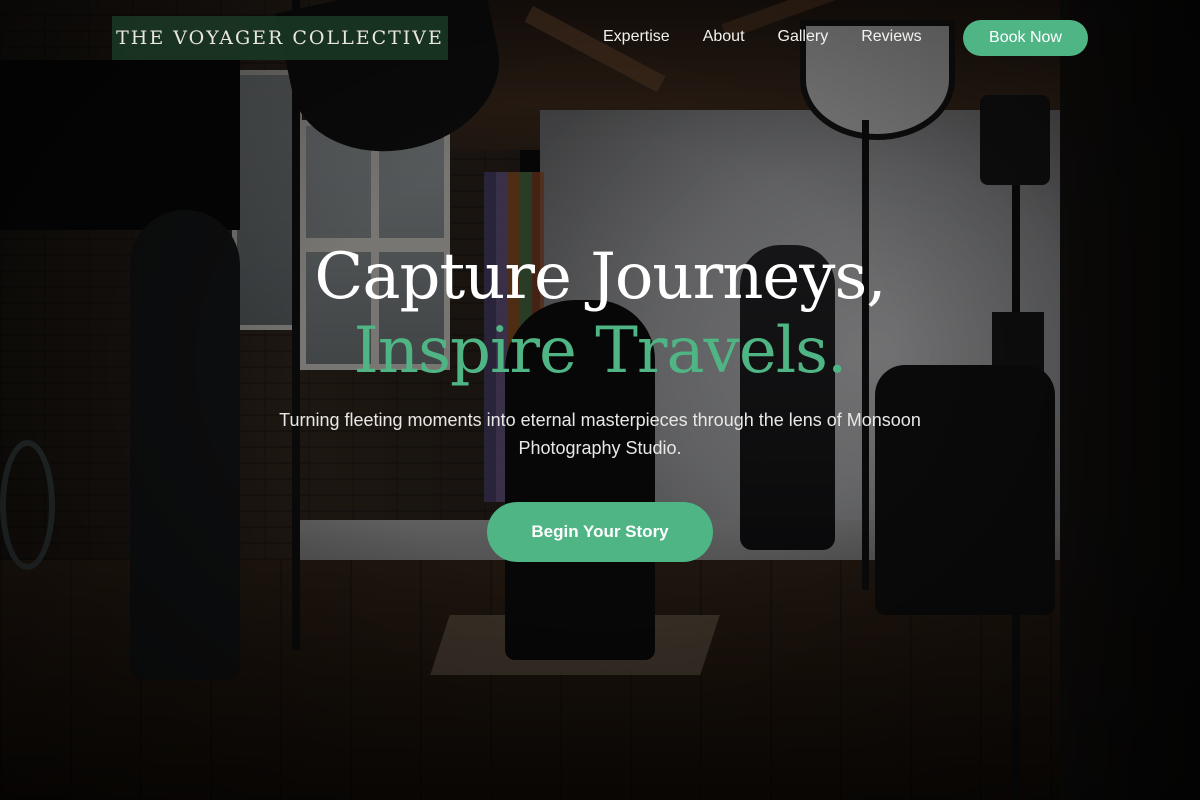 The height and width of the screenshot is (800, 1200). Describe the element at coordinates (600, 532) in the screenshot. I see `begin-your-story-button: Begin Your Story` at that location.